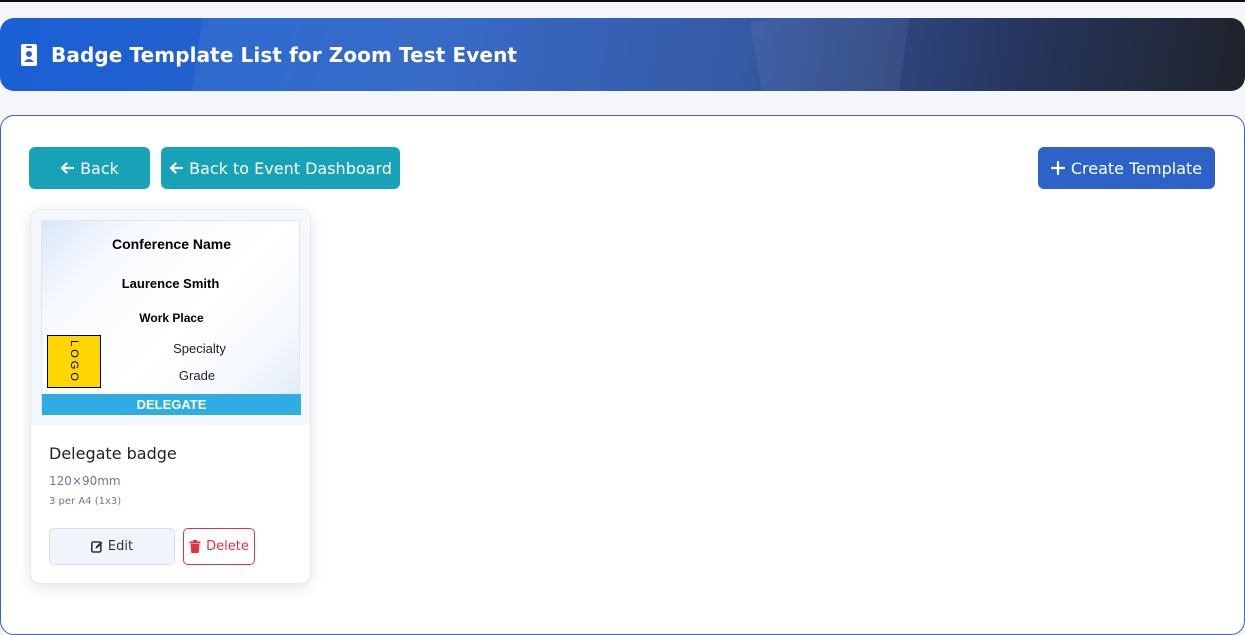 Image resolution: width=1245 pixels, height=635 pixels. Describe the element at coordinates (227, 546) in the screenshot. I see `delete-label: Delete` at that location.